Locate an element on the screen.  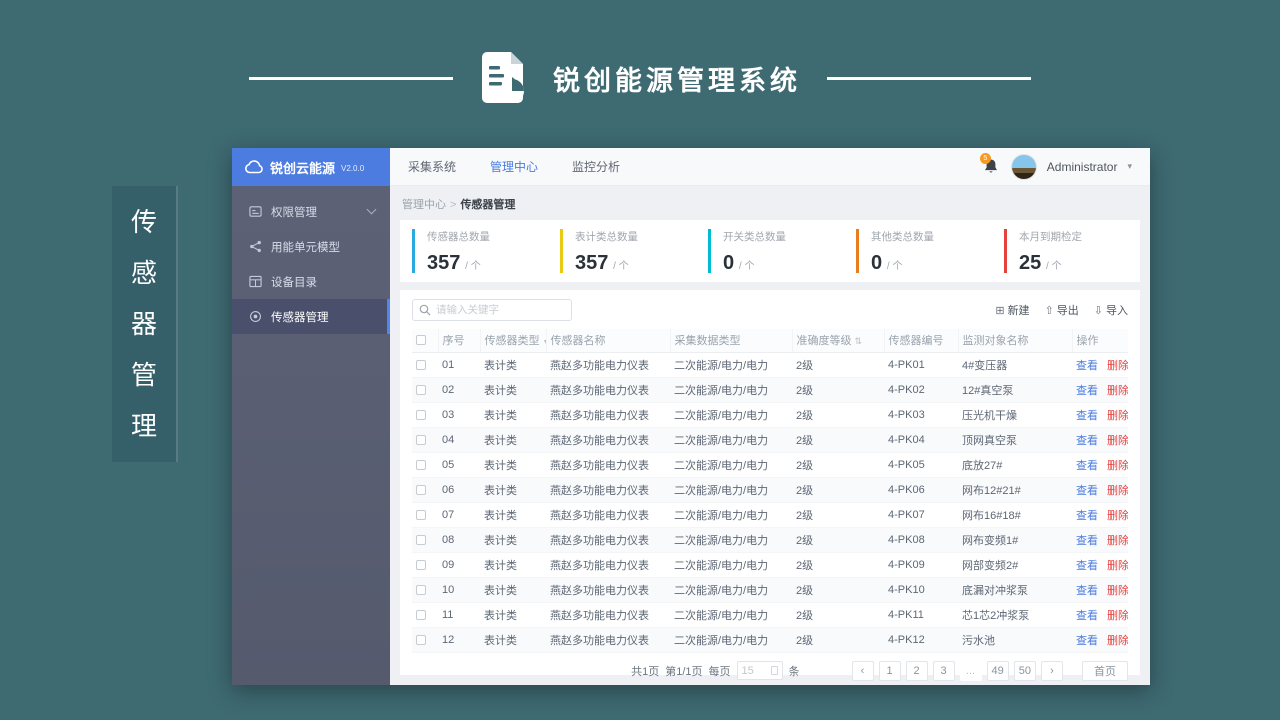
row-no: 01 is located at coordinates (459, 365).